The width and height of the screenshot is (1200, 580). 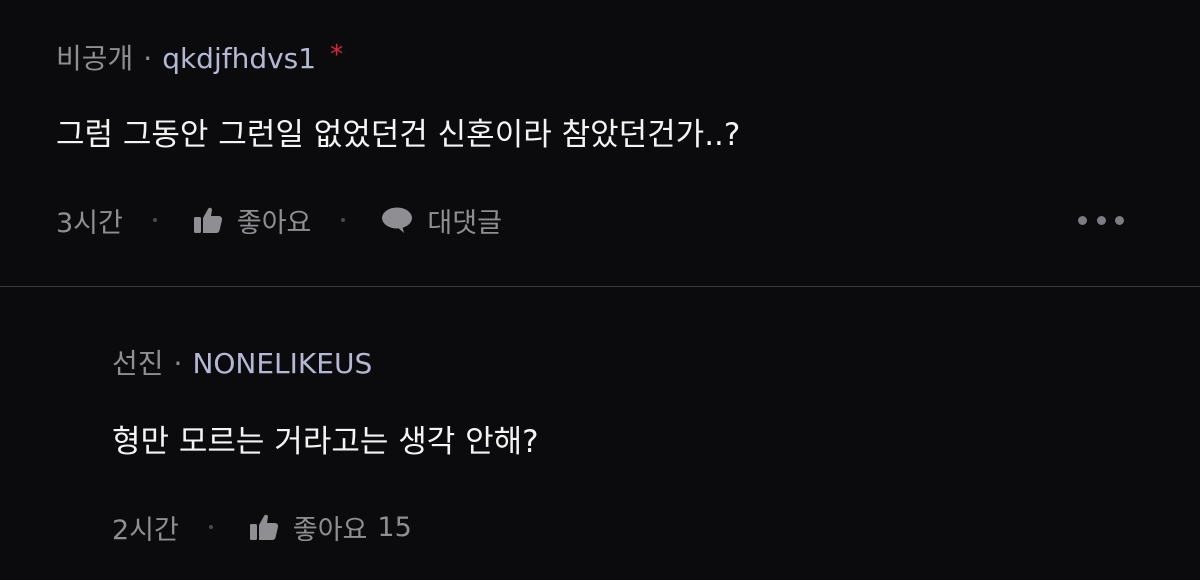 I want to click on comment-time: 3시간, so click(x=89, y=223).